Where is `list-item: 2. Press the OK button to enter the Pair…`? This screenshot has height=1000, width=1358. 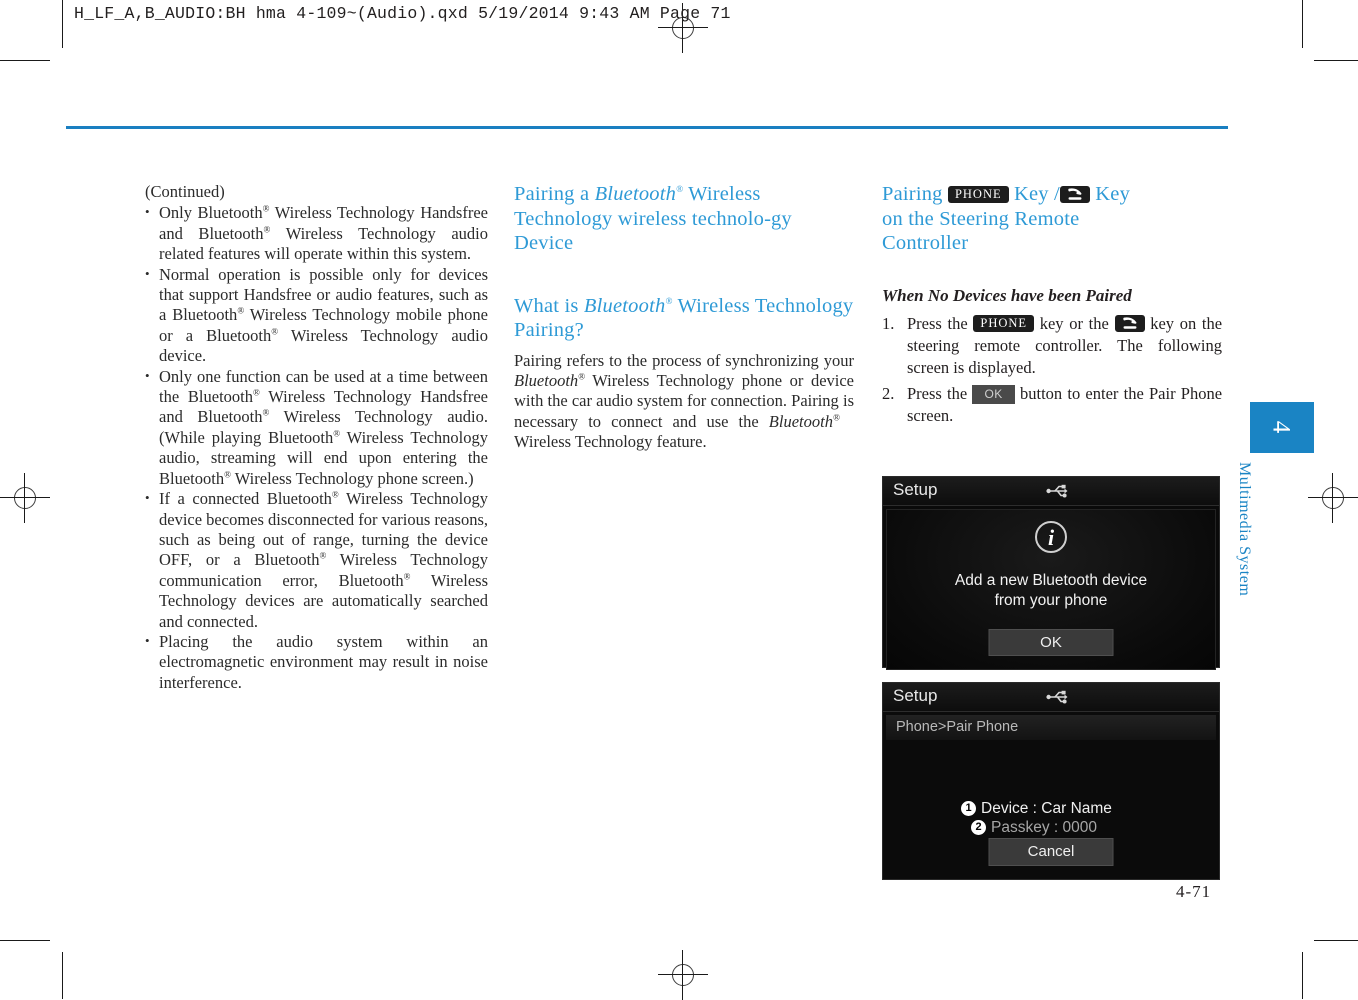 list-item: 2. Press the OK button to enter the Pair… is located at coordinates (1052, 405).